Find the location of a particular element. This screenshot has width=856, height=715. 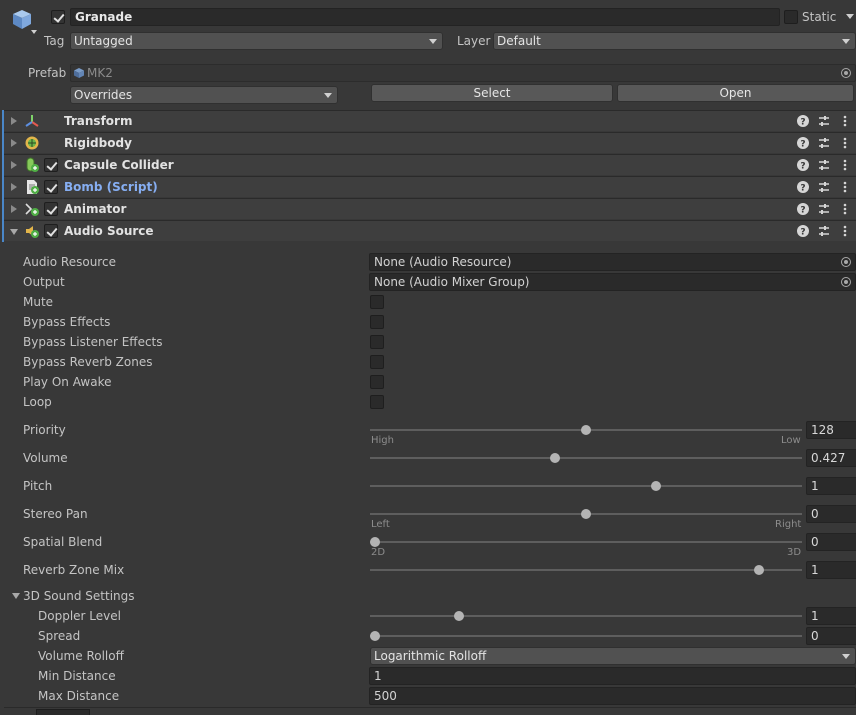

spread-label: Spread is located at coordinates (59, 636).